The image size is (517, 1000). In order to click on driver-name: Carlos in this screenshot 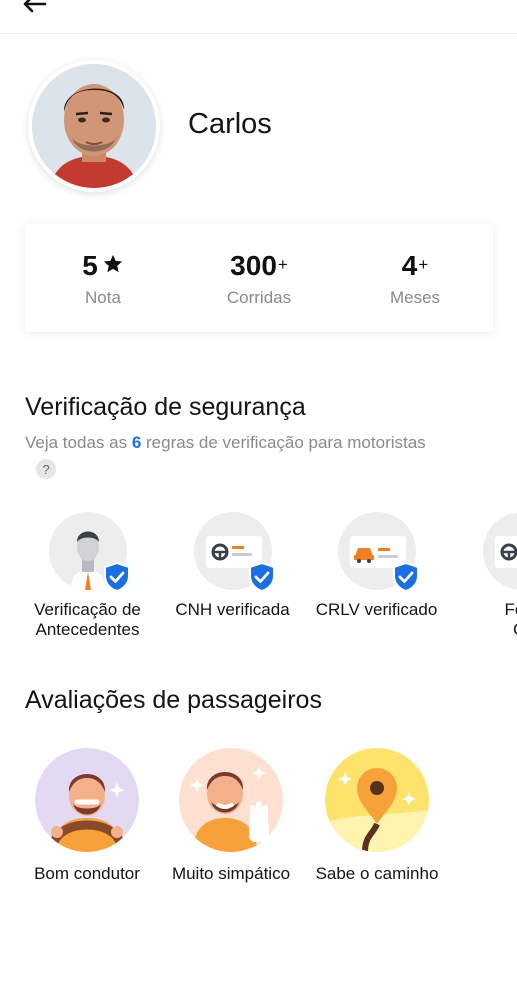, I will do `click(230, 124)`.